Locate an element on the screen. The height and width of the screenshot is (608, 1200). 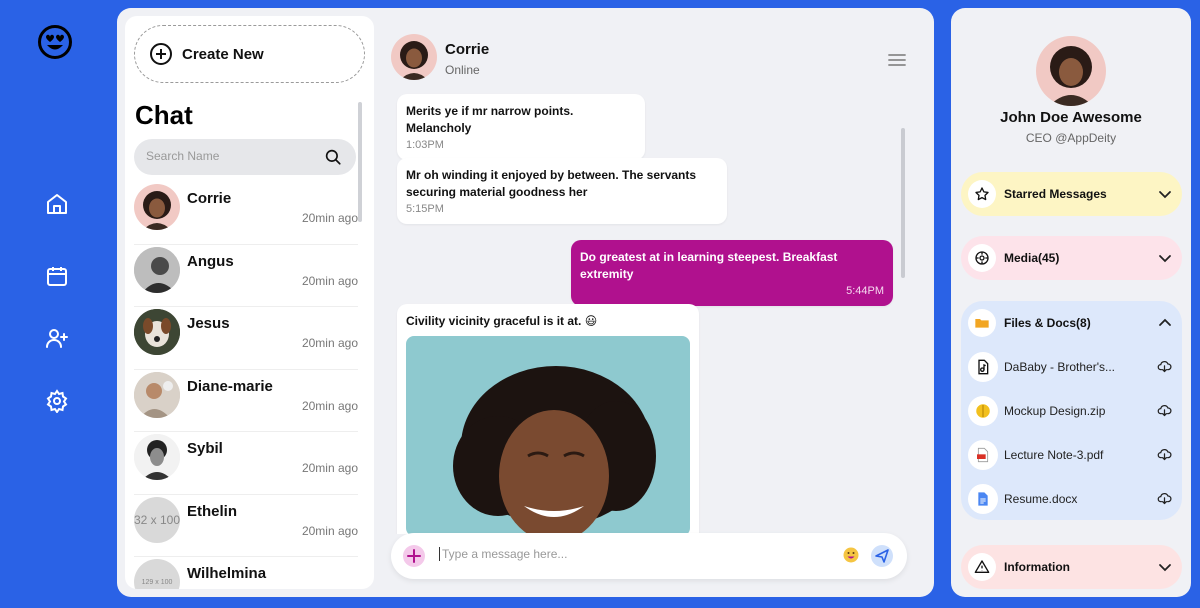
files-docs-label: Files & Docs(8) is located at coordinates (1047, 323).